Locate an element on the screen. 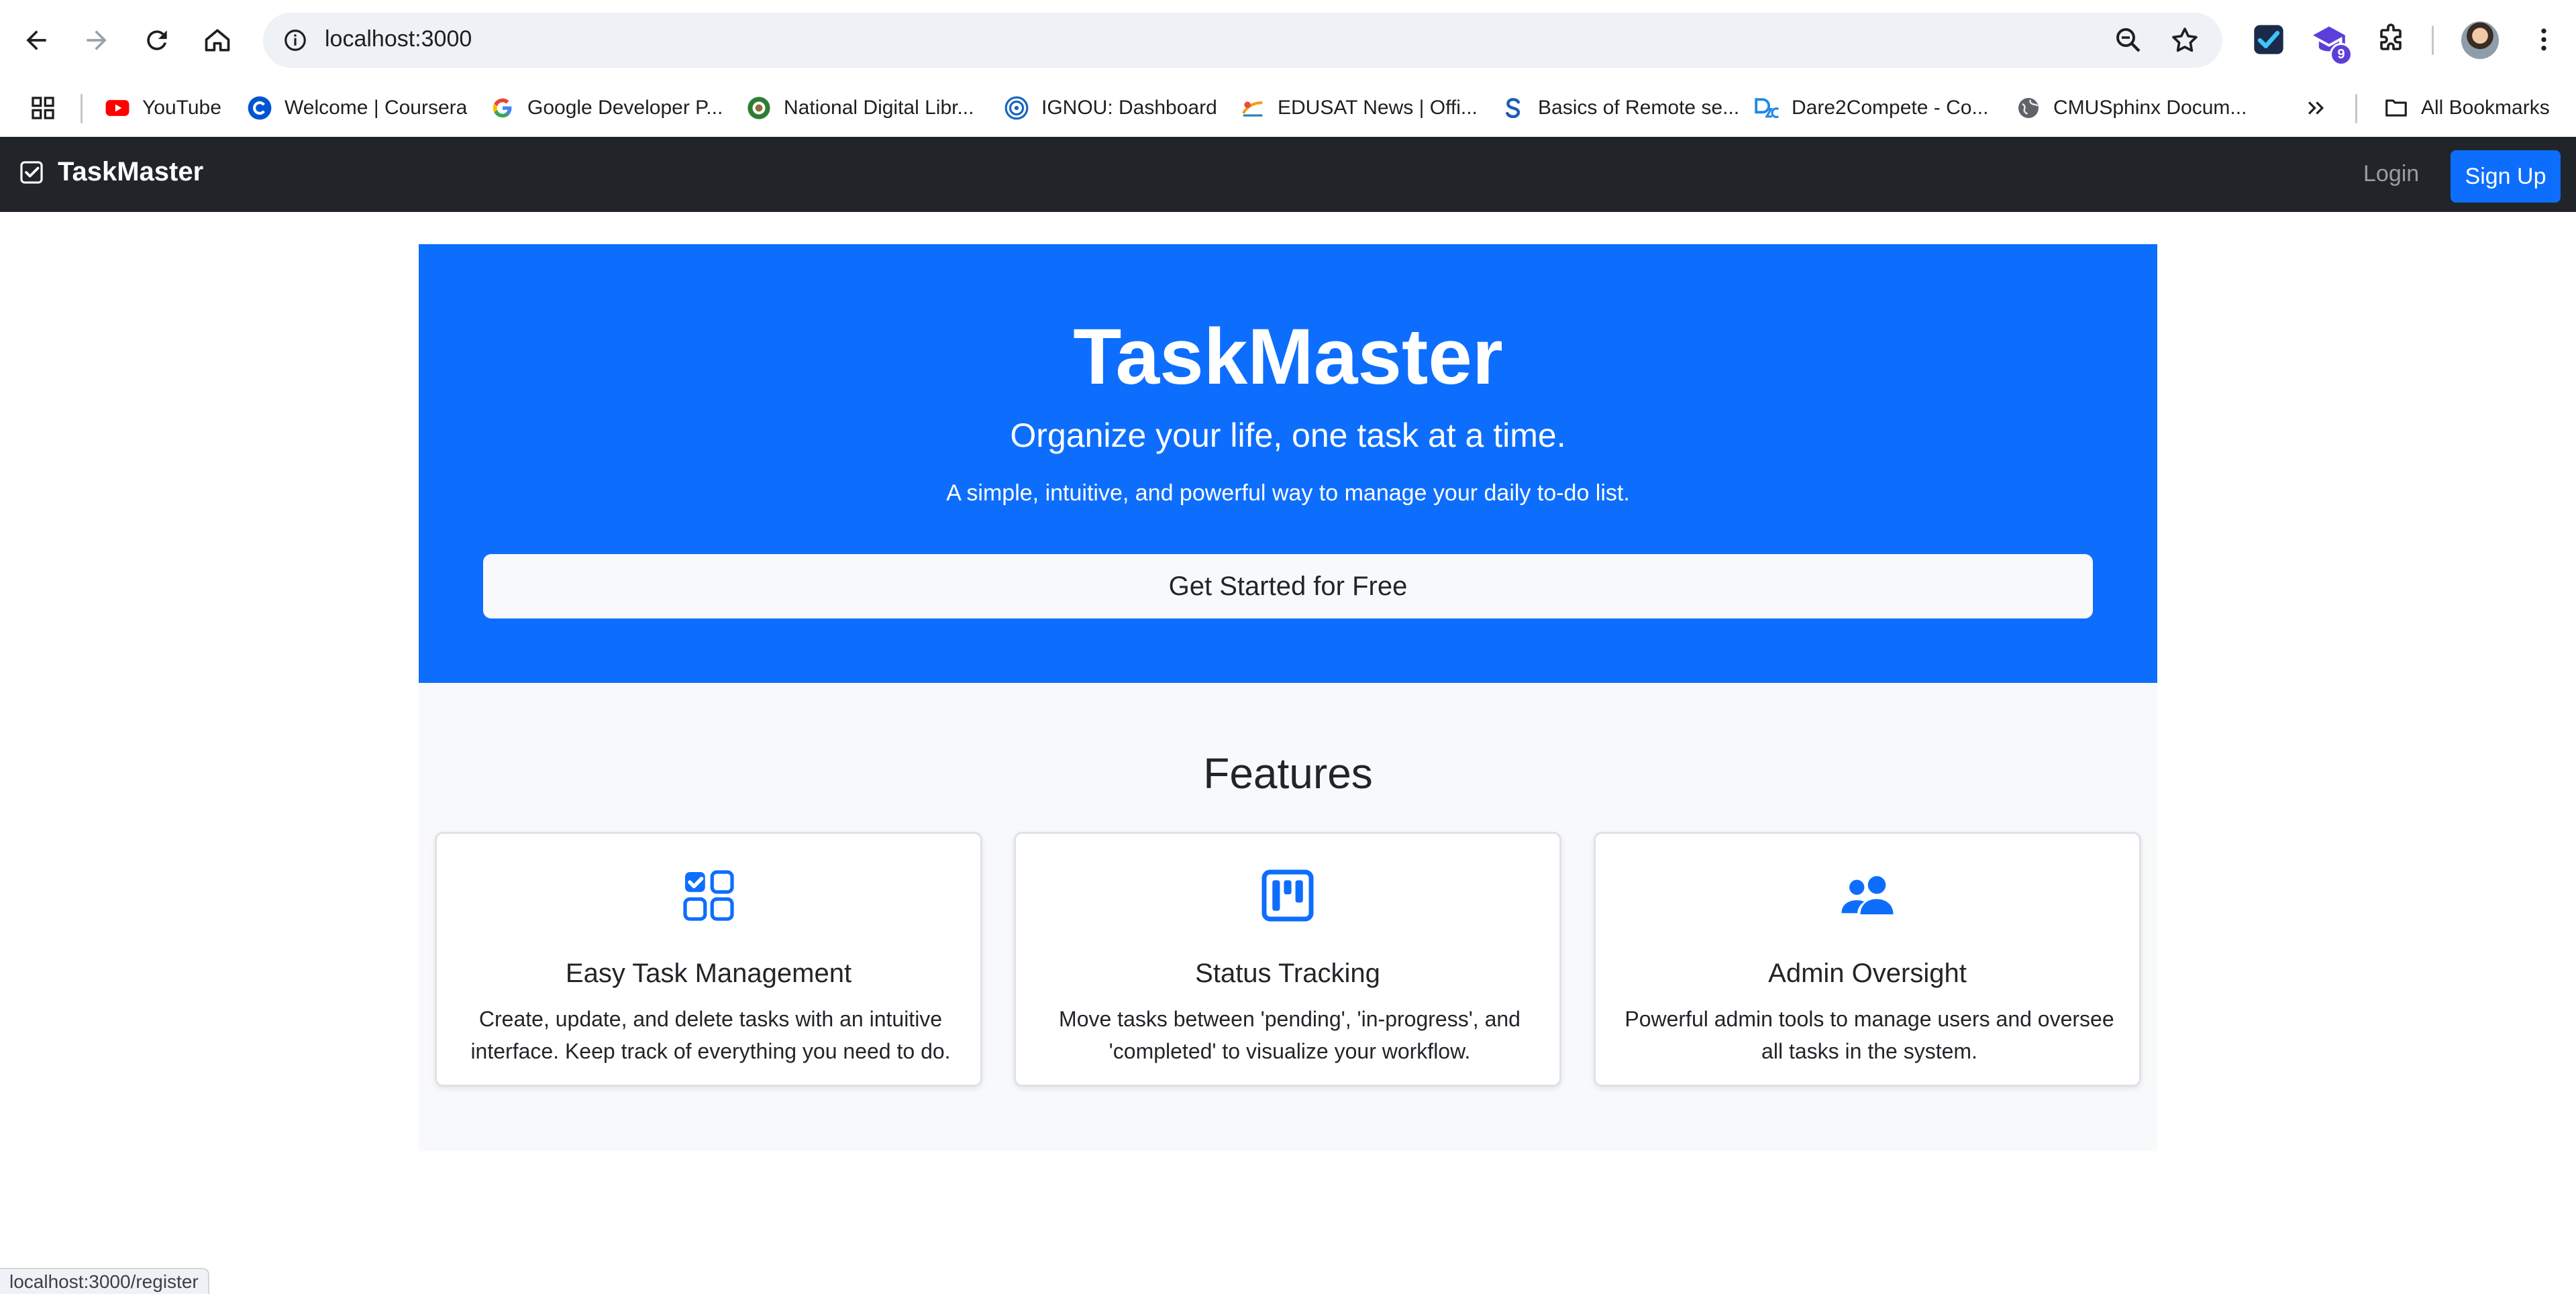 This screenshot has height=1294, width=2576. bookmark-label: YouTube is located at coordinates (181, 108).